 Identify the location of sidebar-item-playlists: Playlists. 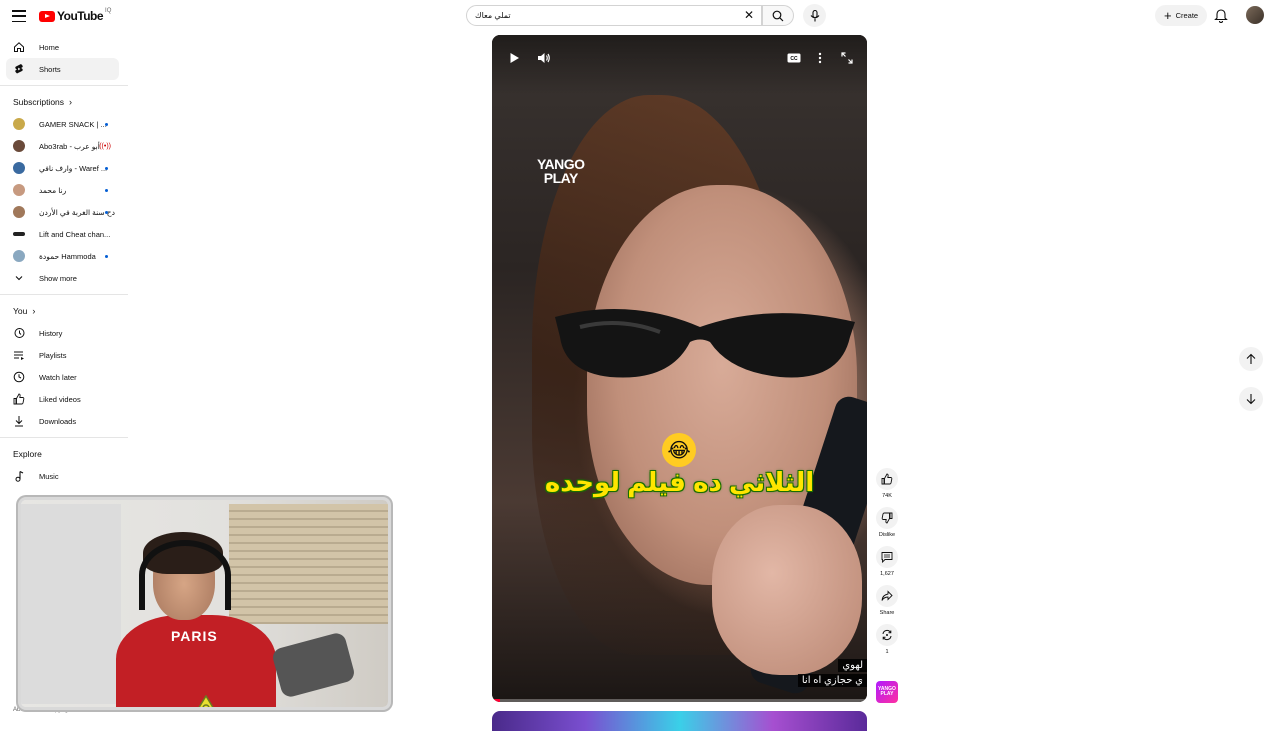
(64, 355).